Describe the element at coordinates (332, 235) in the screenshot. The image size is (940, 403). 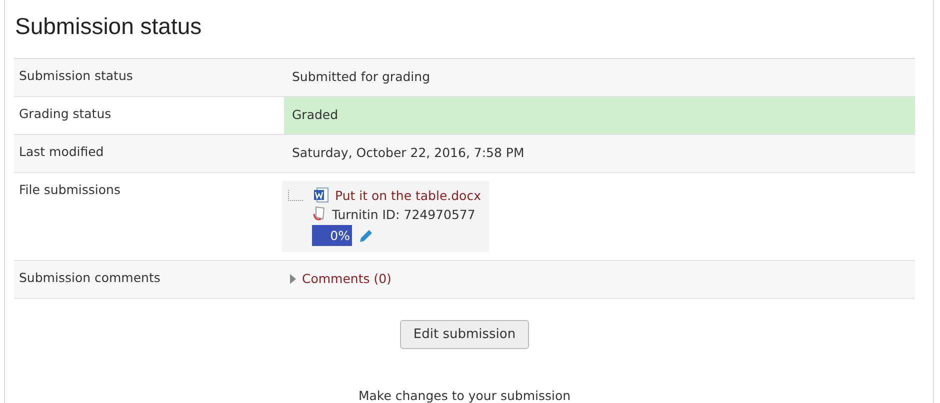
I see `similarity-score: 0%` at that location.